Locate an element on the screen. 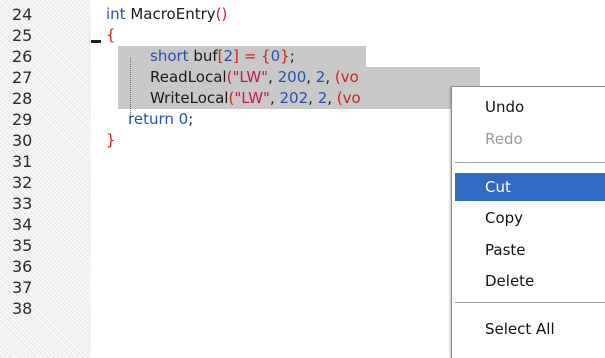 The image size is (605, 358). punctuation: () is located at coordinates (221, 14).